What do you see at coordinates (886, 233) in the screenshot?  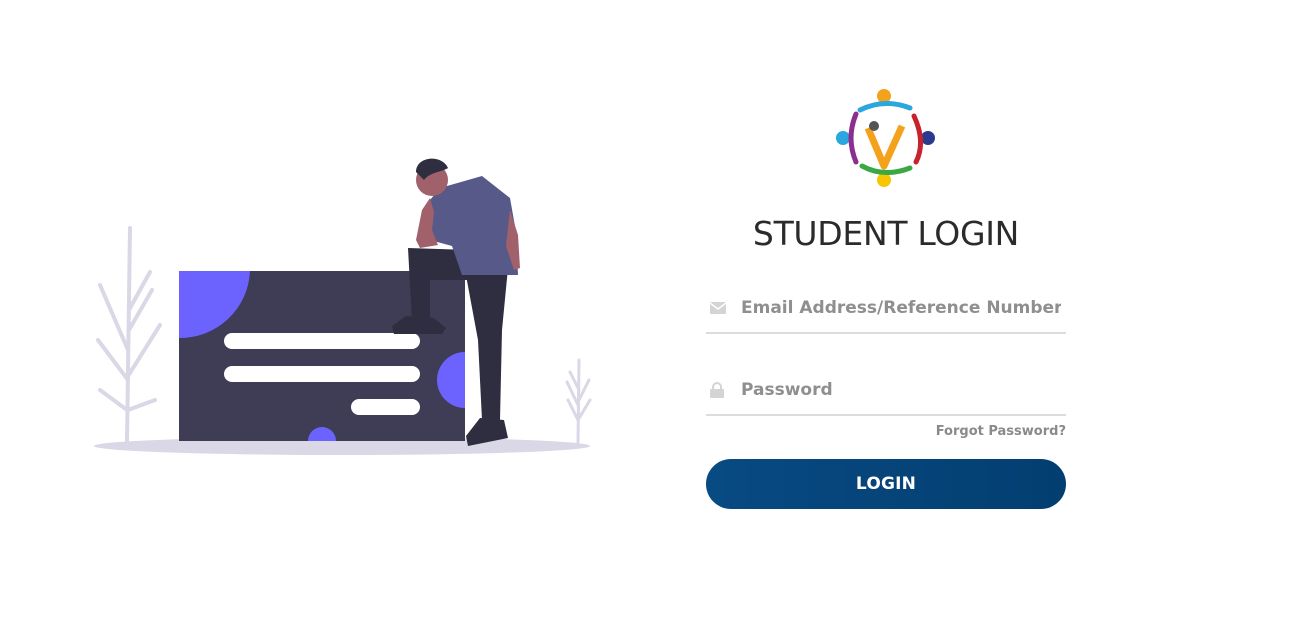 I see `page-title: STUDENT LOGIN` at bounding box center [886, 233].